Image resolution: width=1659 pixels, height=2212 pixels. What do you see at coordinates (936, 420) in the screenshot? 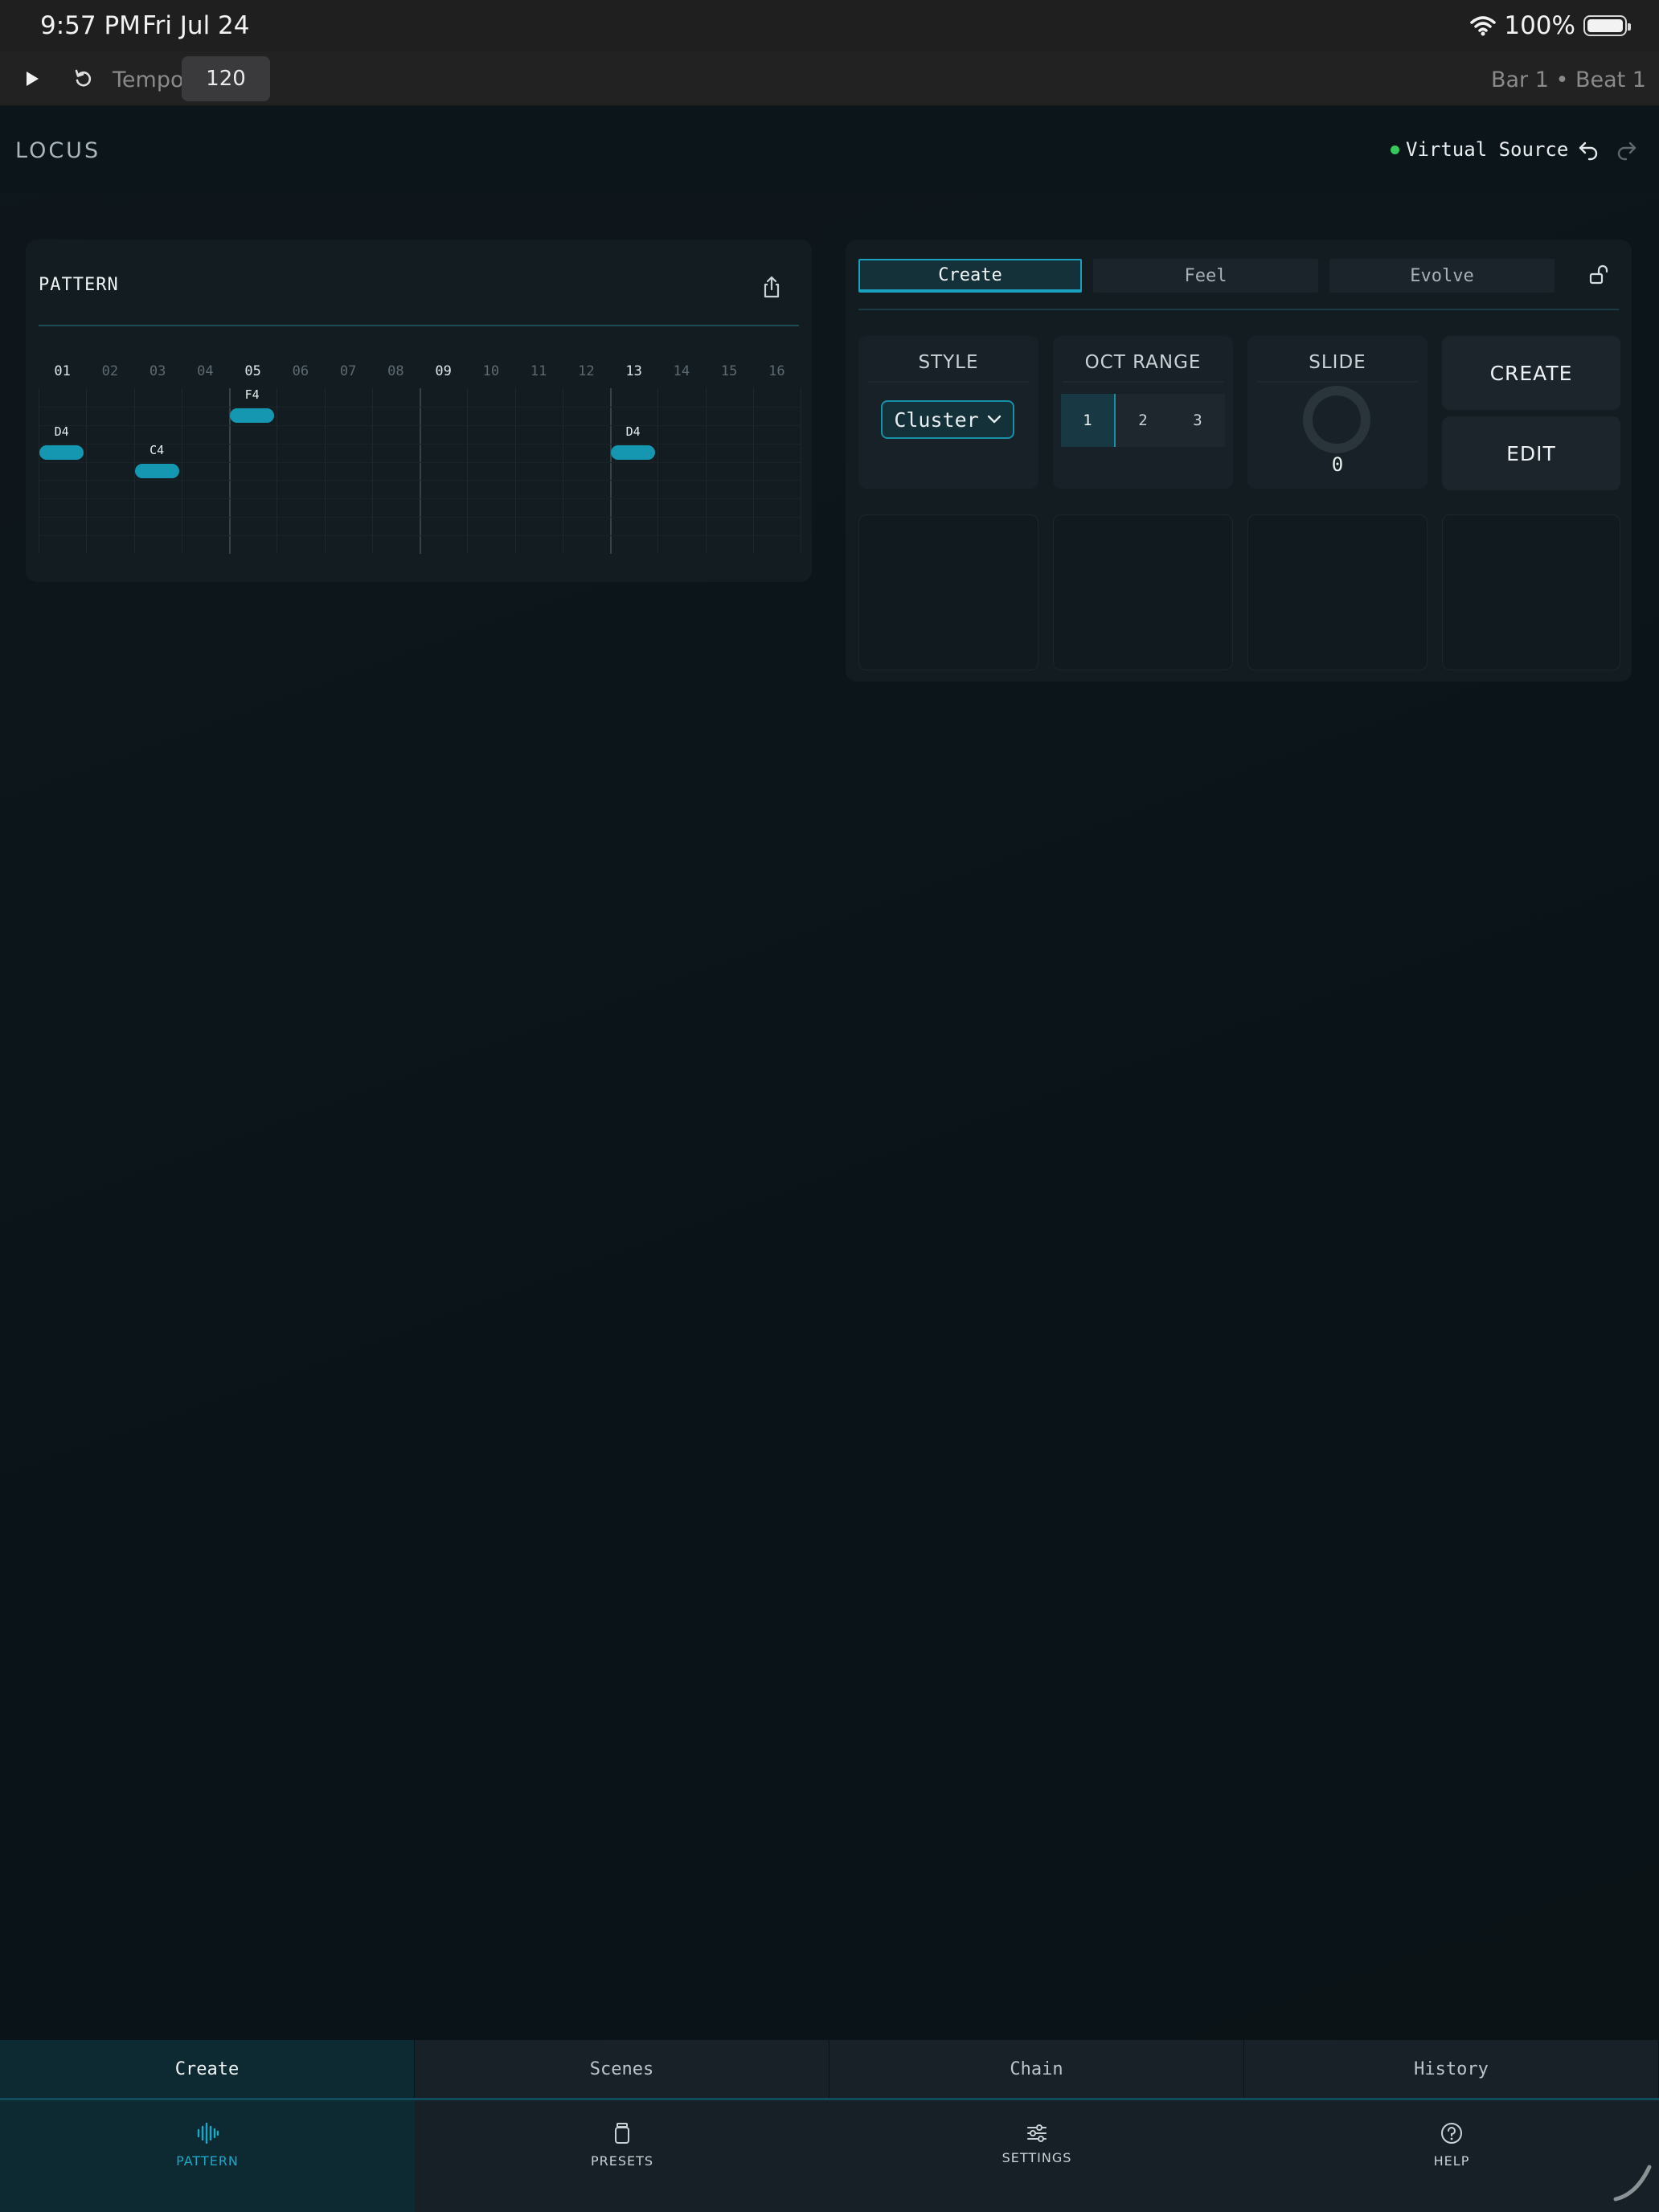
I see `style-value: Cluster` at bounding box center [936, 420].